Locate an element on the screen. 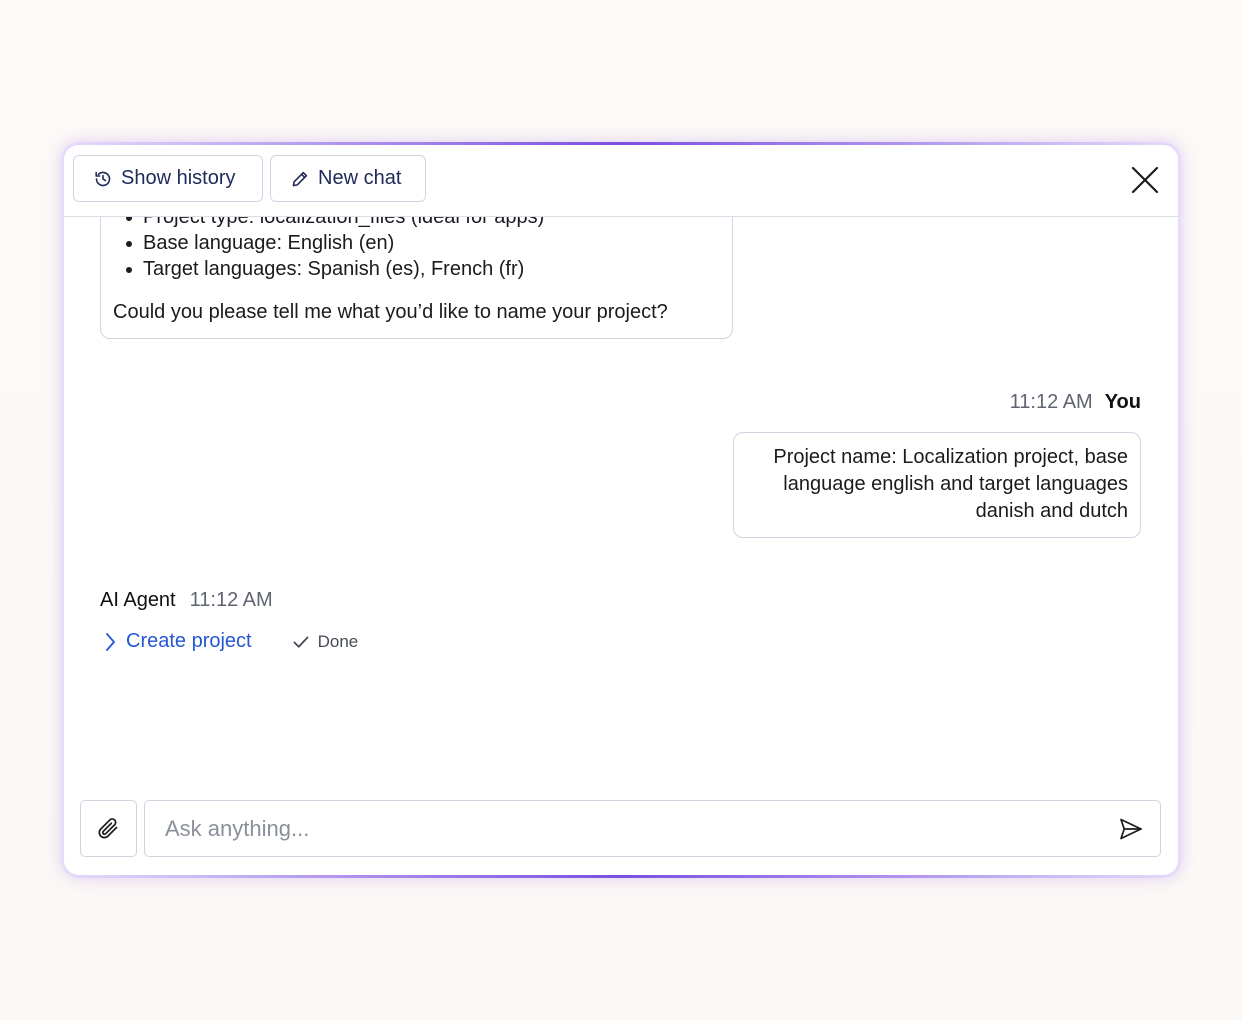 Image resolution: width=1242 pixels, height=1020 pixels. close-icon is located at coordinates (1145, 180).